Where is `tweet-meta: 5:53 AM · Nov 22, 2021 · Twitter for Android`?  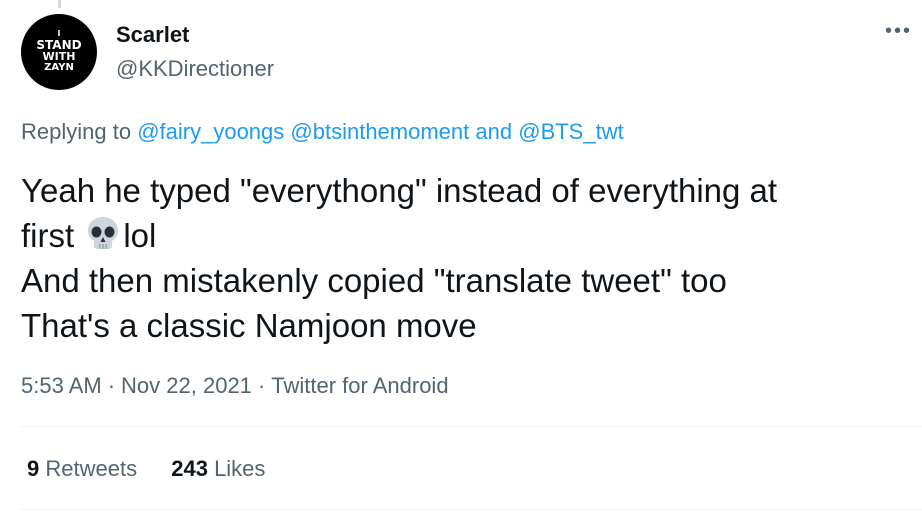
tweet-meta: 5:53 AM · Nov 22, 2021 · Twitter for Android is located at coordinates (235, 386).